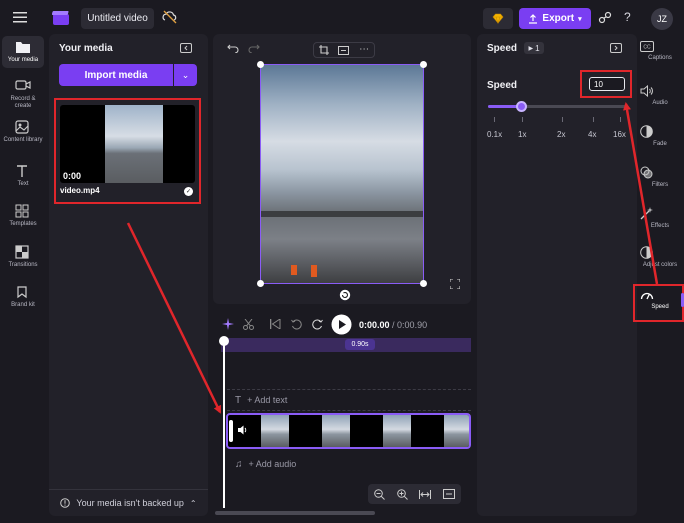 The height and width of the screenshot is (523, 684). I want to click on rail-item-text: Text, so click(23, 176).